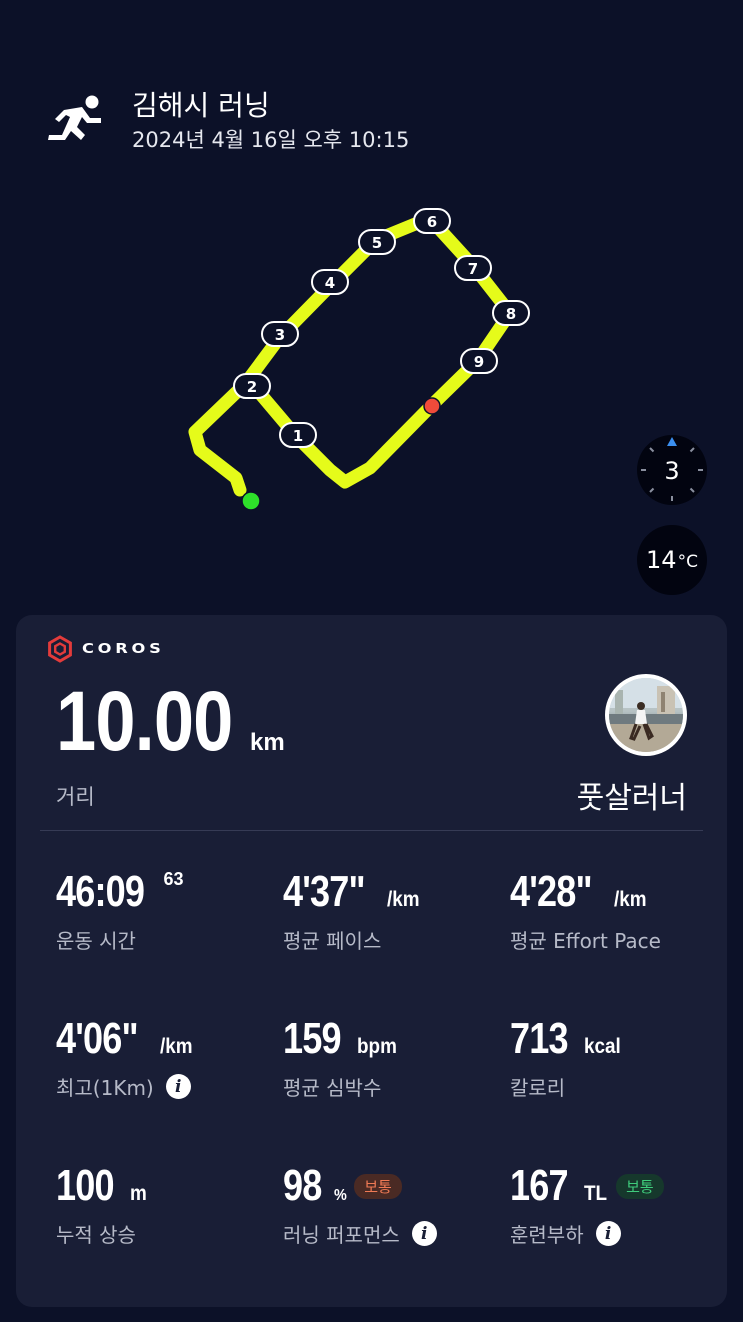  Describe the element at coordinates (312, 1038) in the screenshot. I see `avg-hr-value: 159` at that location.